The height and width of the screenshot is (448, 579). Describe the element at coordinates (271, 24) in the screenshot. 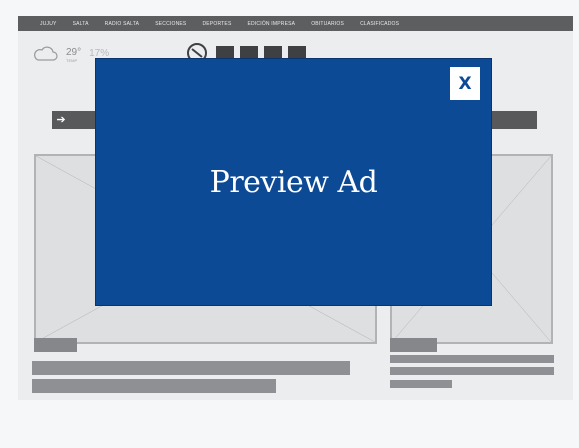

I see `nav-item-edicion-impresa: EDICIÓN IMPRESA` at that location.